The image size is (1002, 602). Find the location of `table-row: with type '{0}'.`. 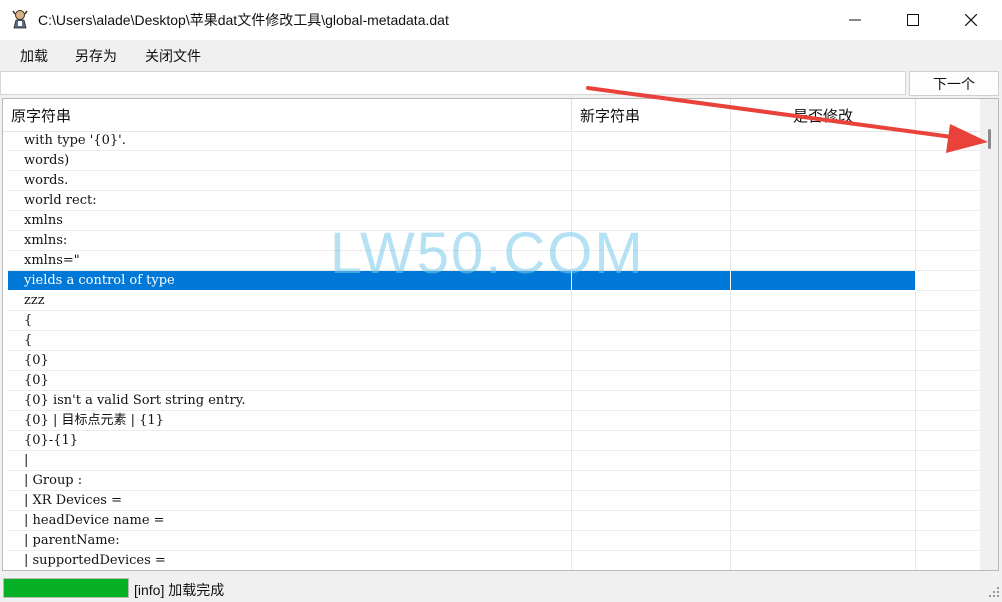

table-row: with type '{0}'. is located at coordinates (491, 141).